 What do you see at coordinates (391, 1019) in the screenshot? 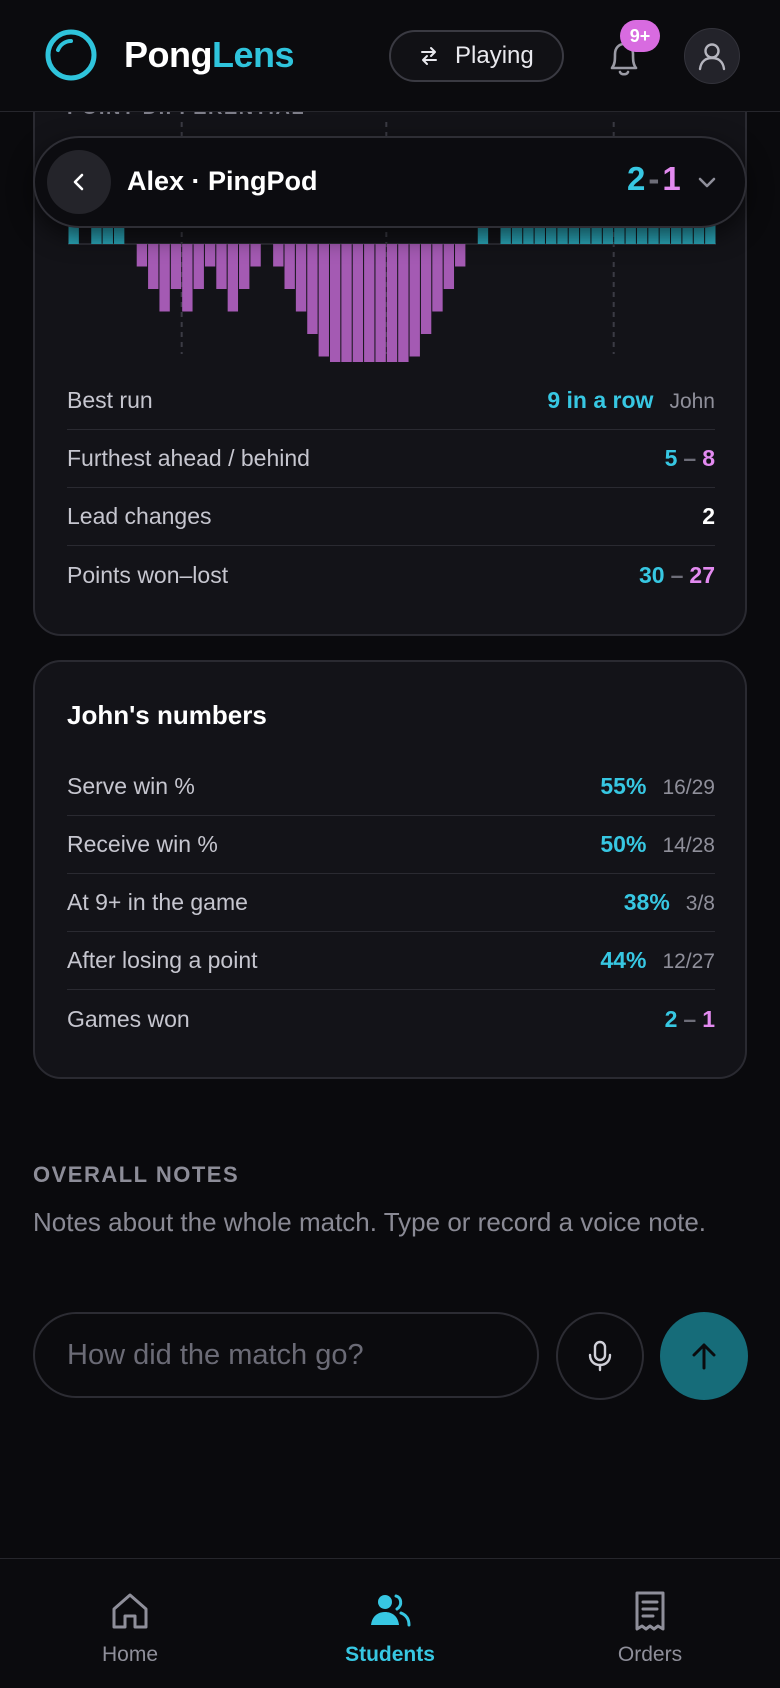
I see `stat-row-games-won: Games won 2–1` at bounding box center [391, 1019].